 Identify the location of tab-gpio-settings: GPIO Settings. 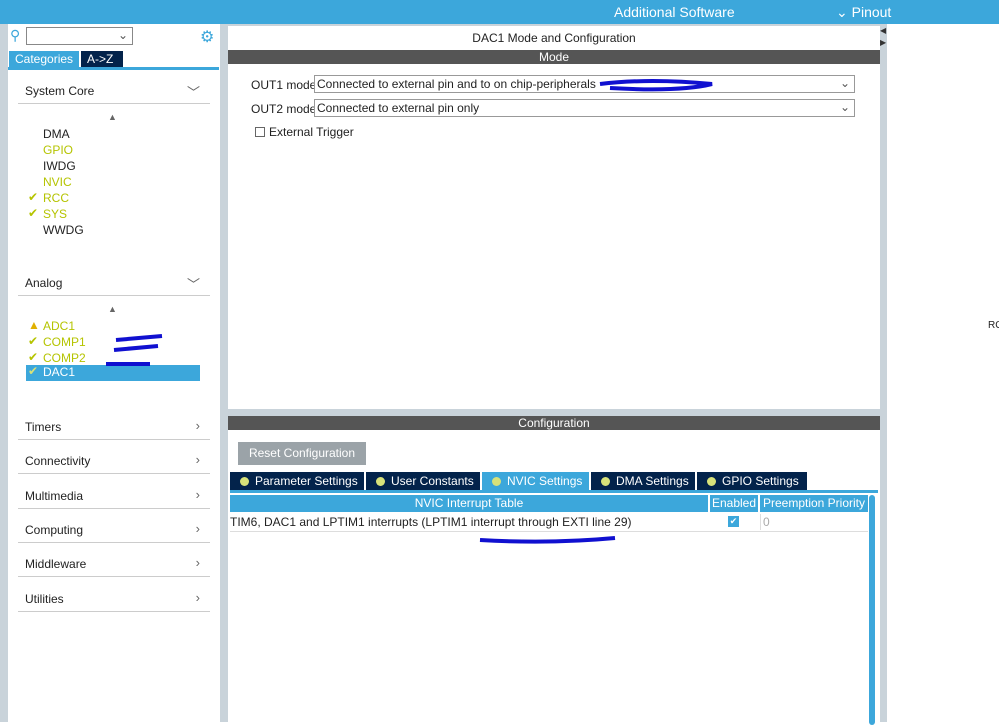
(752, 481).